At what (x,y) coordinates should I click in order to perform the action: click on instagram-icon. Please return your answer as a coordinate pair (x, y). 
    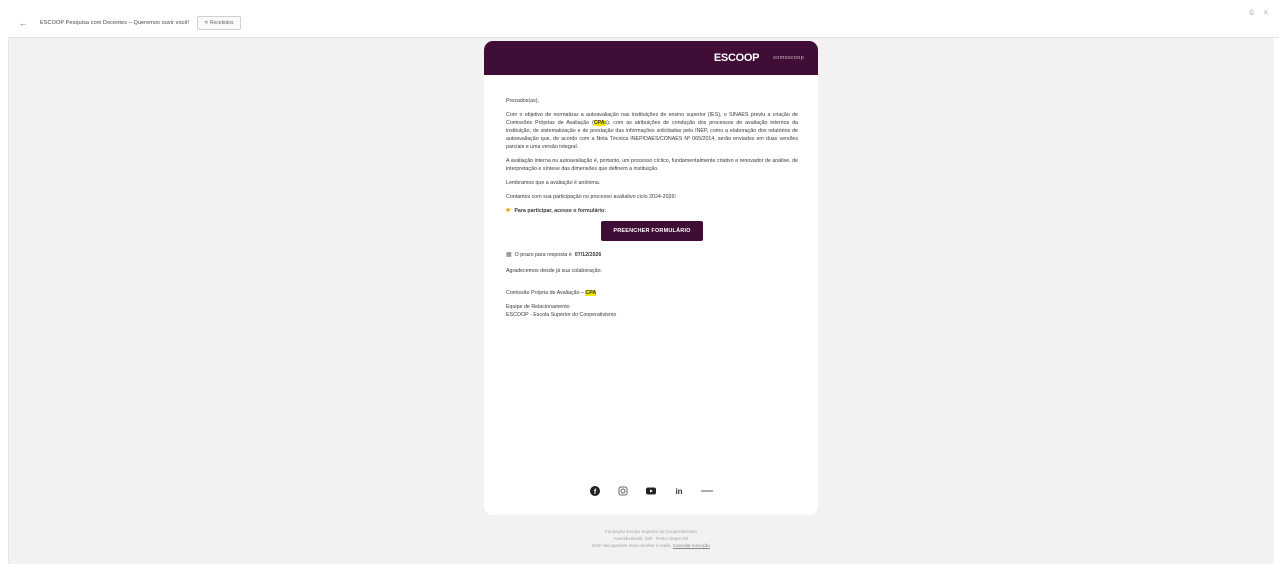
    Looking at the image, I should click on (623, 491).